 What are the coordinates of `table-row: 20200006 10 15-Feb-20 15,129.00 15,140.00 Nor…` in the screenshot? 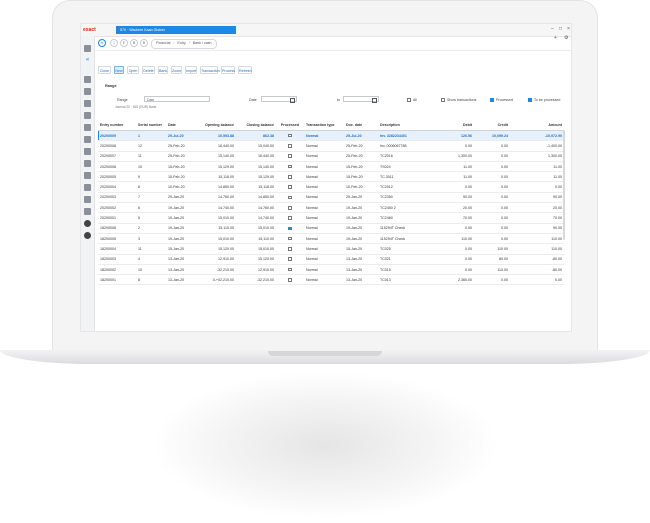 It's located at (331, 167).